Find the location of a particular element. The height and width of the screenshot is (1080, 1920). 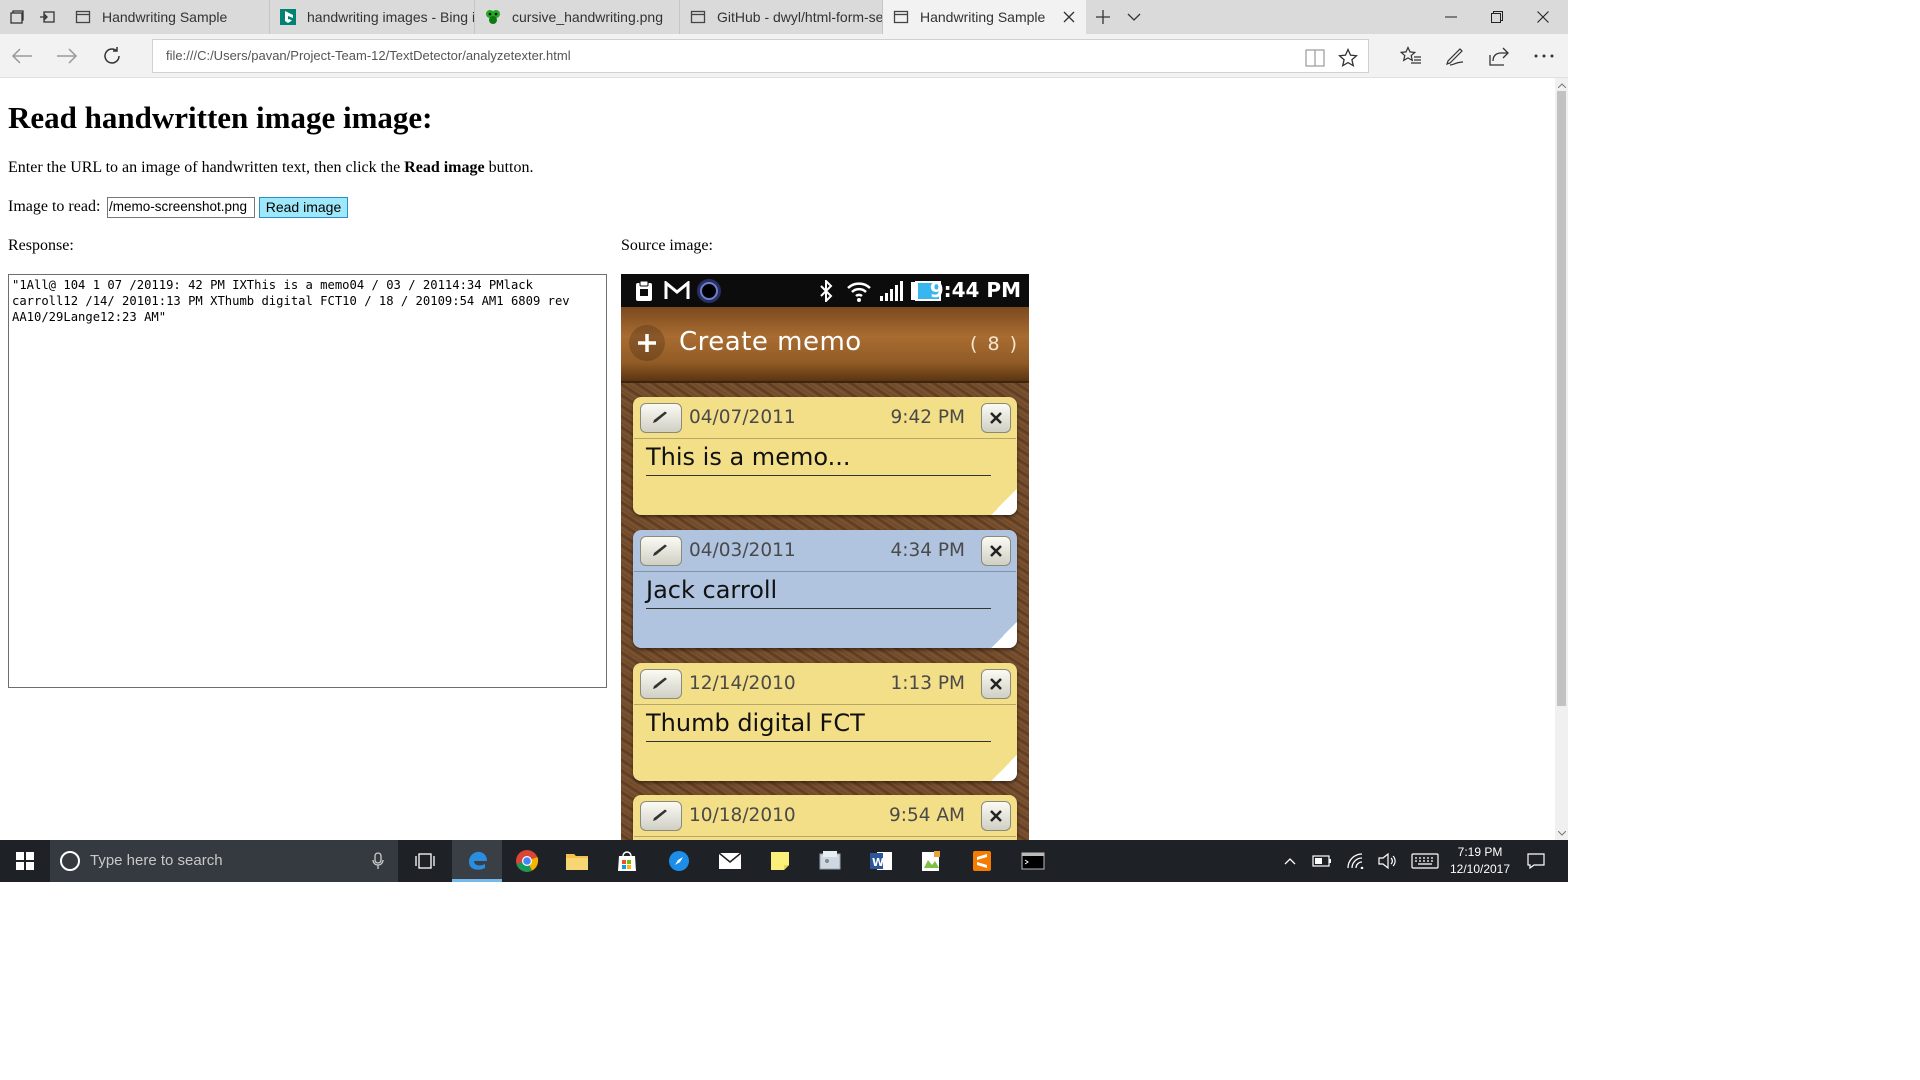

tab-handwriting-sample-active: Handwriting Sample is located at coordinates (984, 17).